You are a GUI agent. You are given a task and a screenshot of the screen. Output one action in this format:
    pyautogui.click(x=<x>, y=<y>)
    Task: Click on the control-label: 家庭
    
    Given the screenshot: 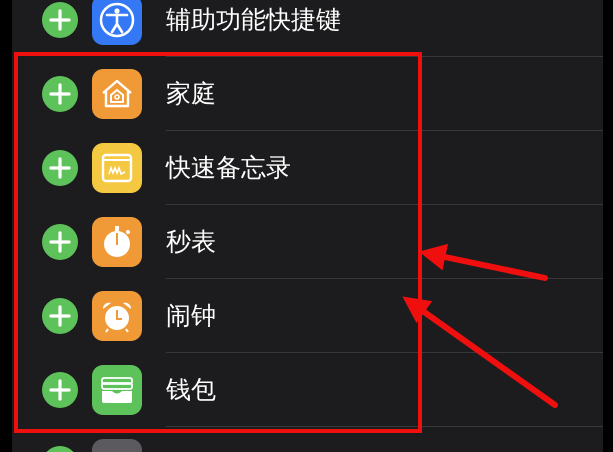 What is the action you would take?
    pyautogui.click(x=191, y=94)
    